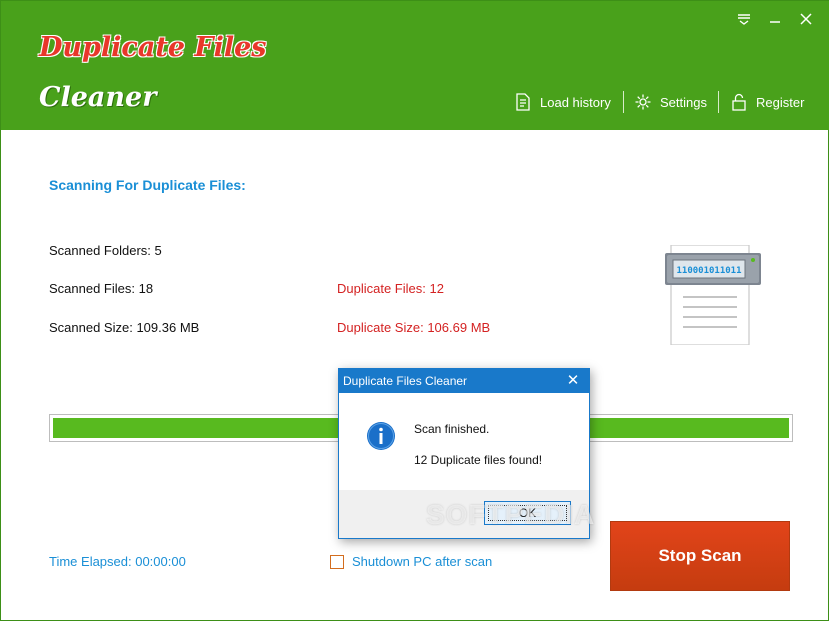 This screenshot has width=829, height=621. I want to click on ok-button: OK, so click(527, 513).